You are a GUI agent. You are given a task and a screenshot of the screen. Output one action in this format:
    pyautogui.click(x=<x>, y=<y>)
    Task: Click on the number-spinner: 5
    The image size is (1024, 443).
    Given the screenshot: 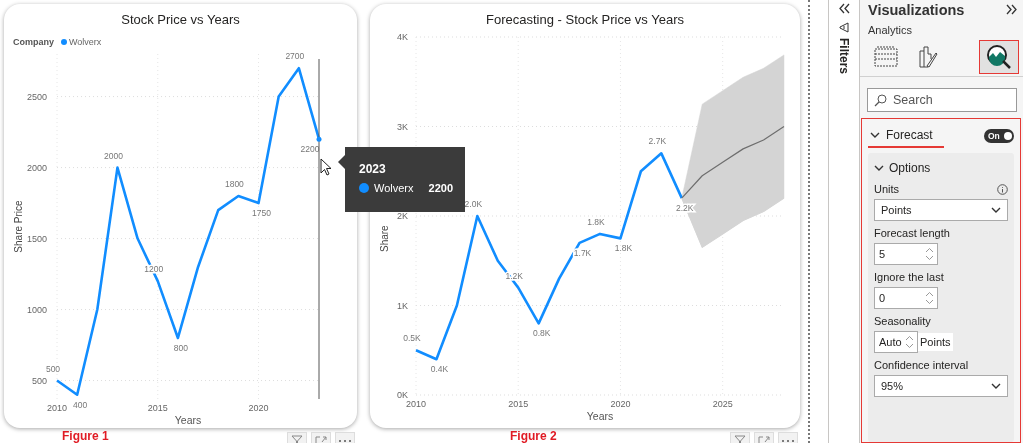 What is the action you would take?
    pyautogui.click(x=906, y=254)
    